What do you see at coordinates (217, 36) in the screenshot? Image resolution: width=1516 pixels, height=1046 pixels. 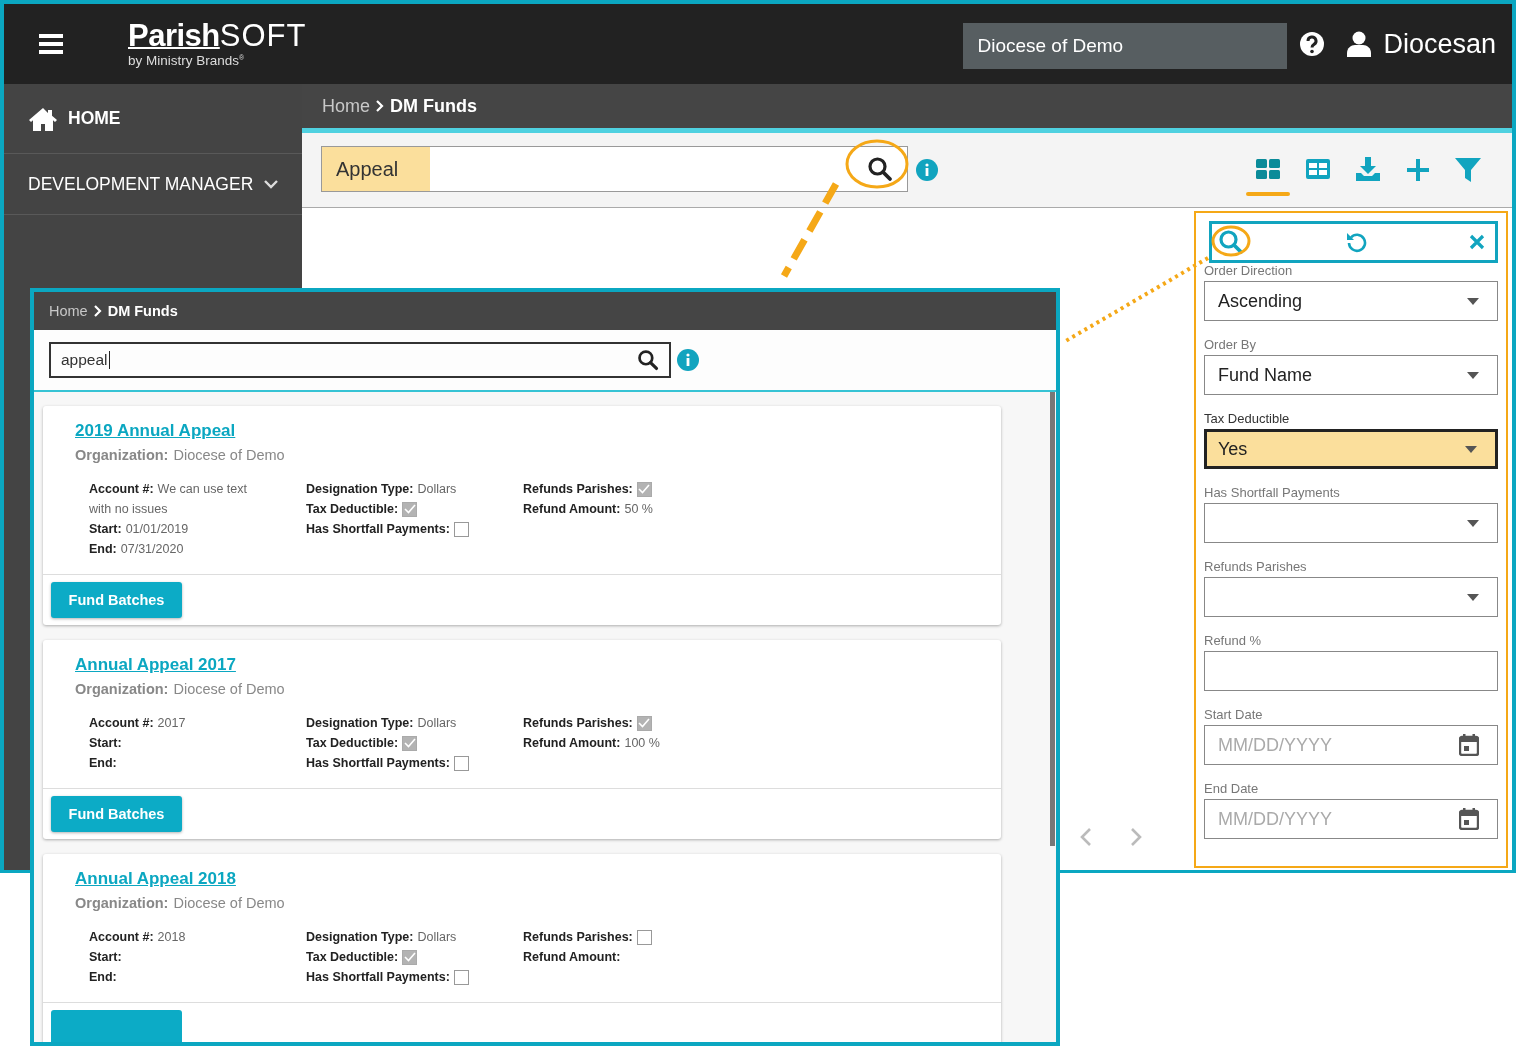 I see `logo-text: ParishSOFT` at bounding box center [217, 36].